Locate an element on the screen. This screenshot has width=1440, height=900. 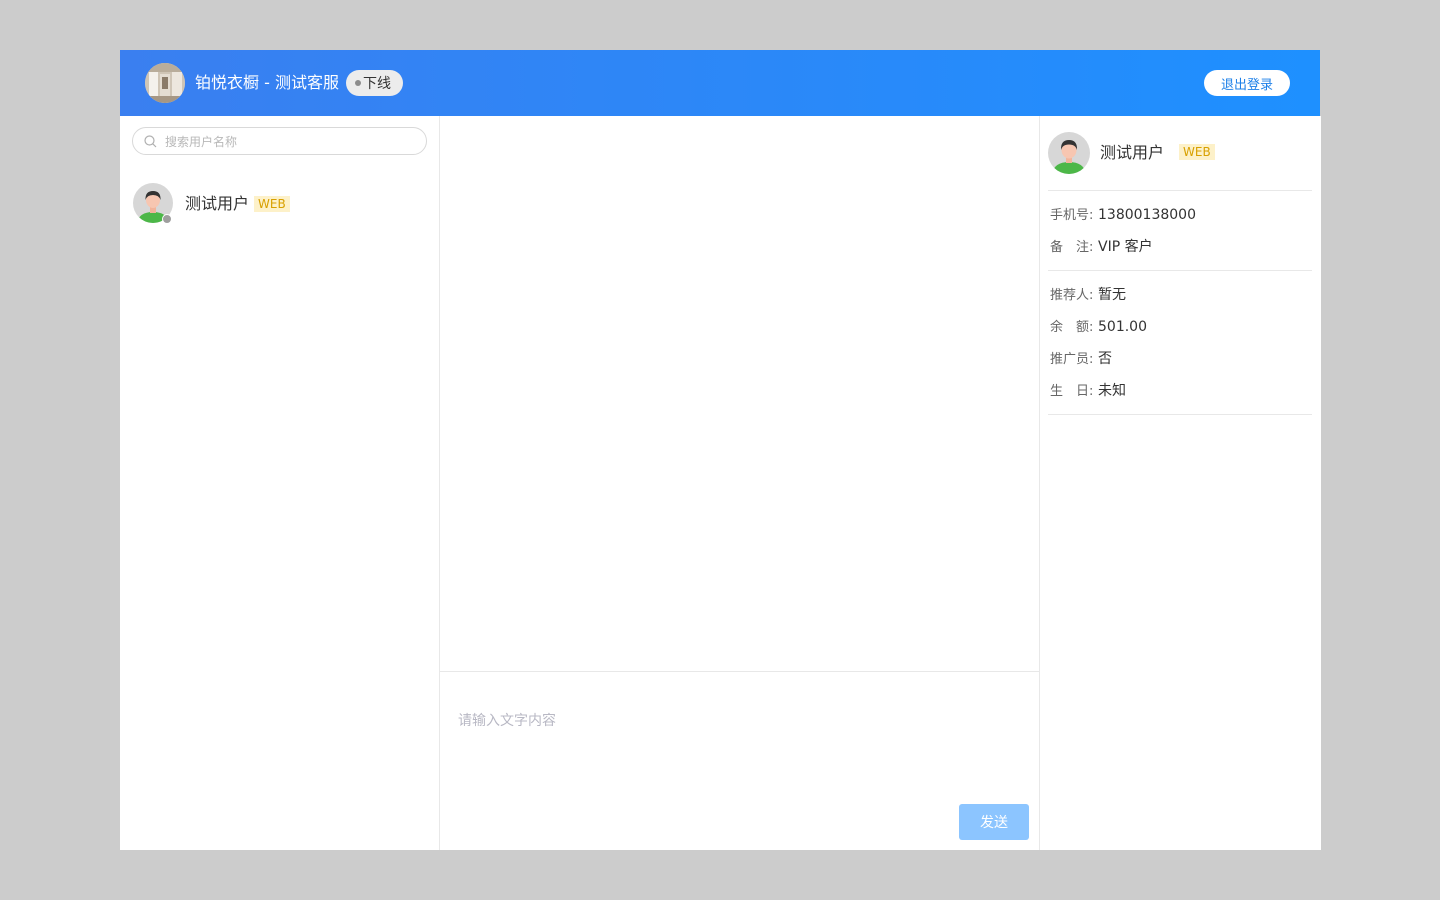
contact-name: 测试用户 is located at coordinates (217, 203).